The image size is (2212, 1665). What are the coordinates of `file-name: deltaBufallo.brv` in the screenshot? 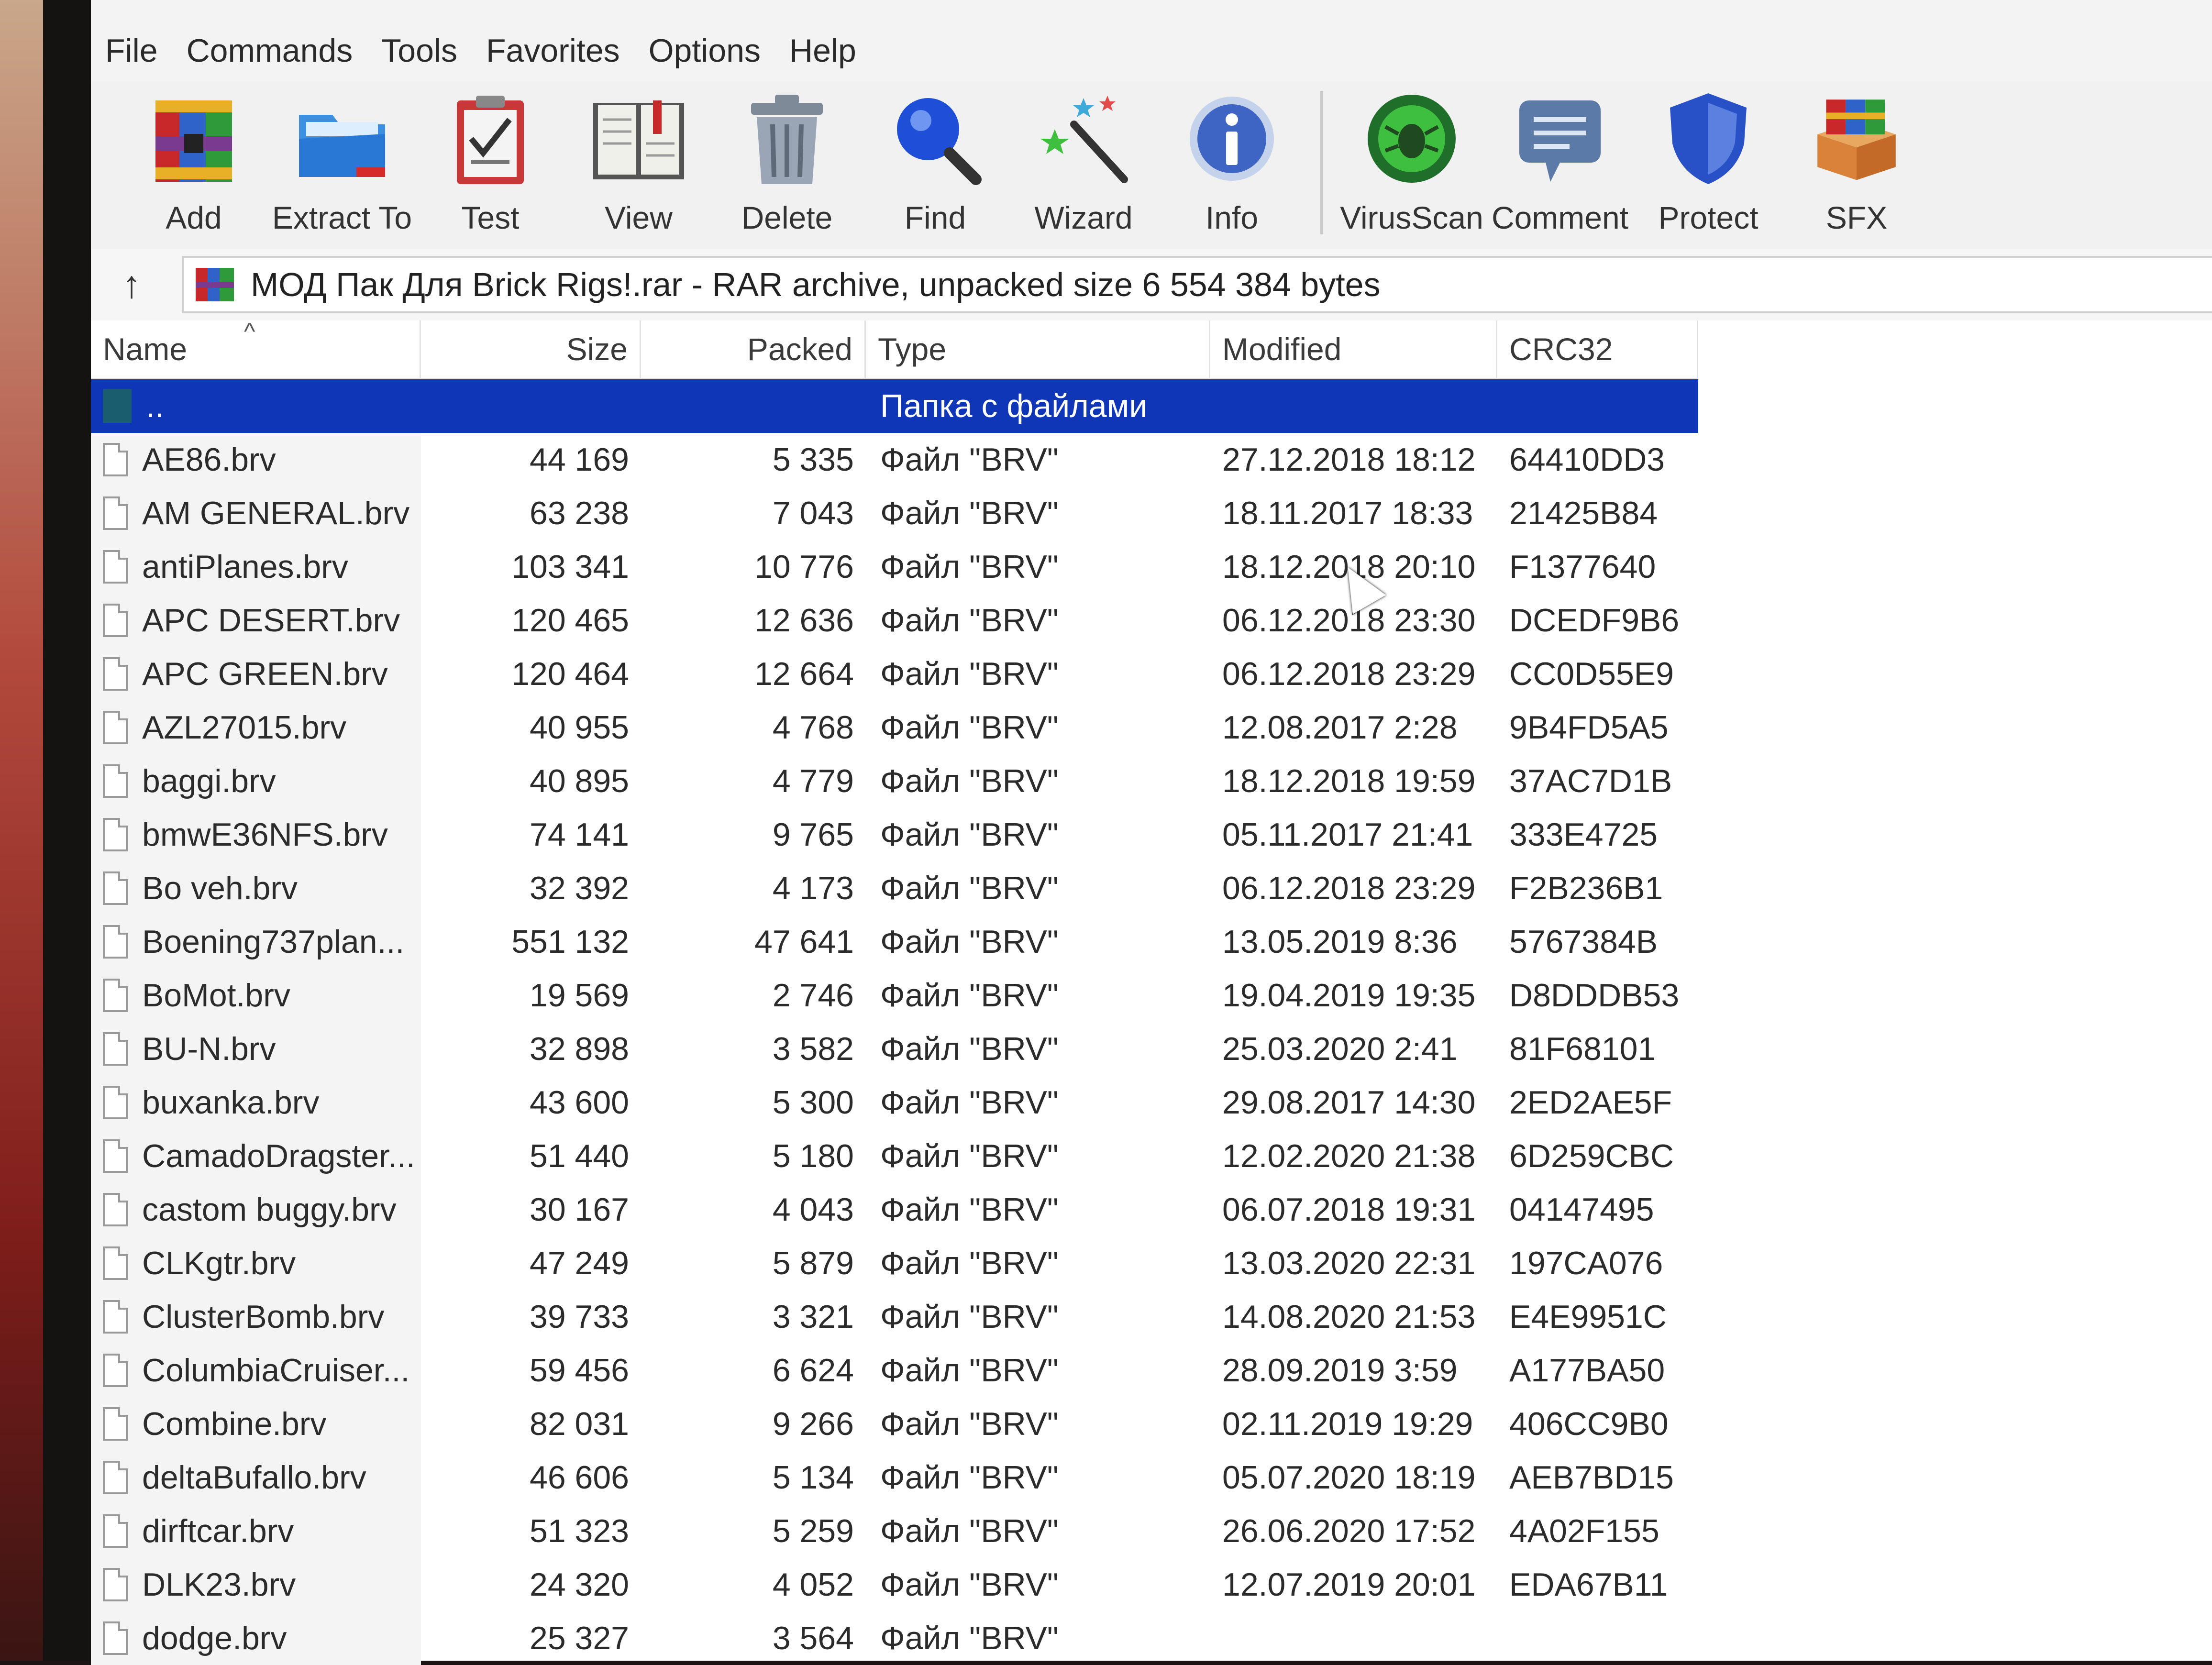 It's located at (254, 1477).